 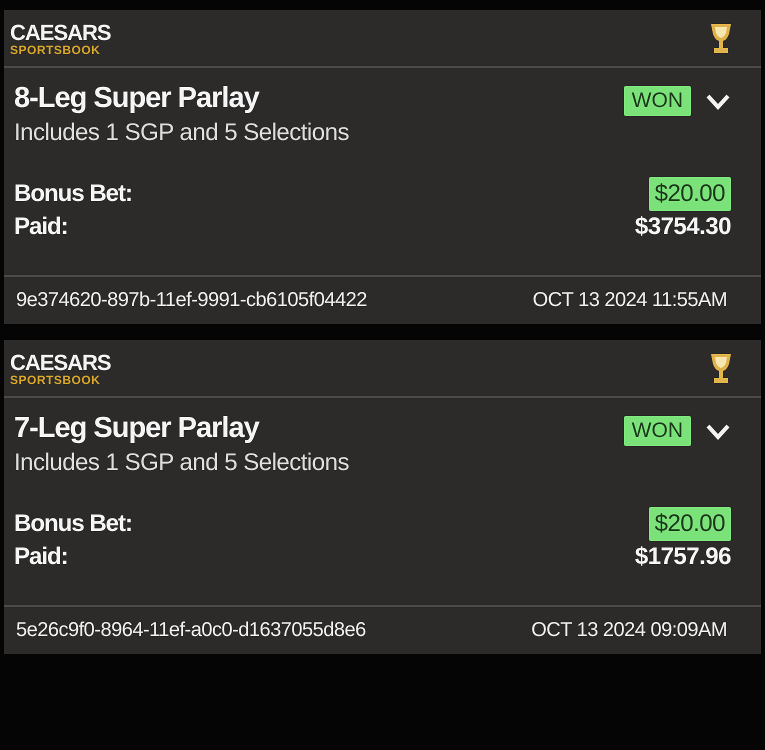 I want to click on paid-amount: $3754.30, so click(x=682, y=227).